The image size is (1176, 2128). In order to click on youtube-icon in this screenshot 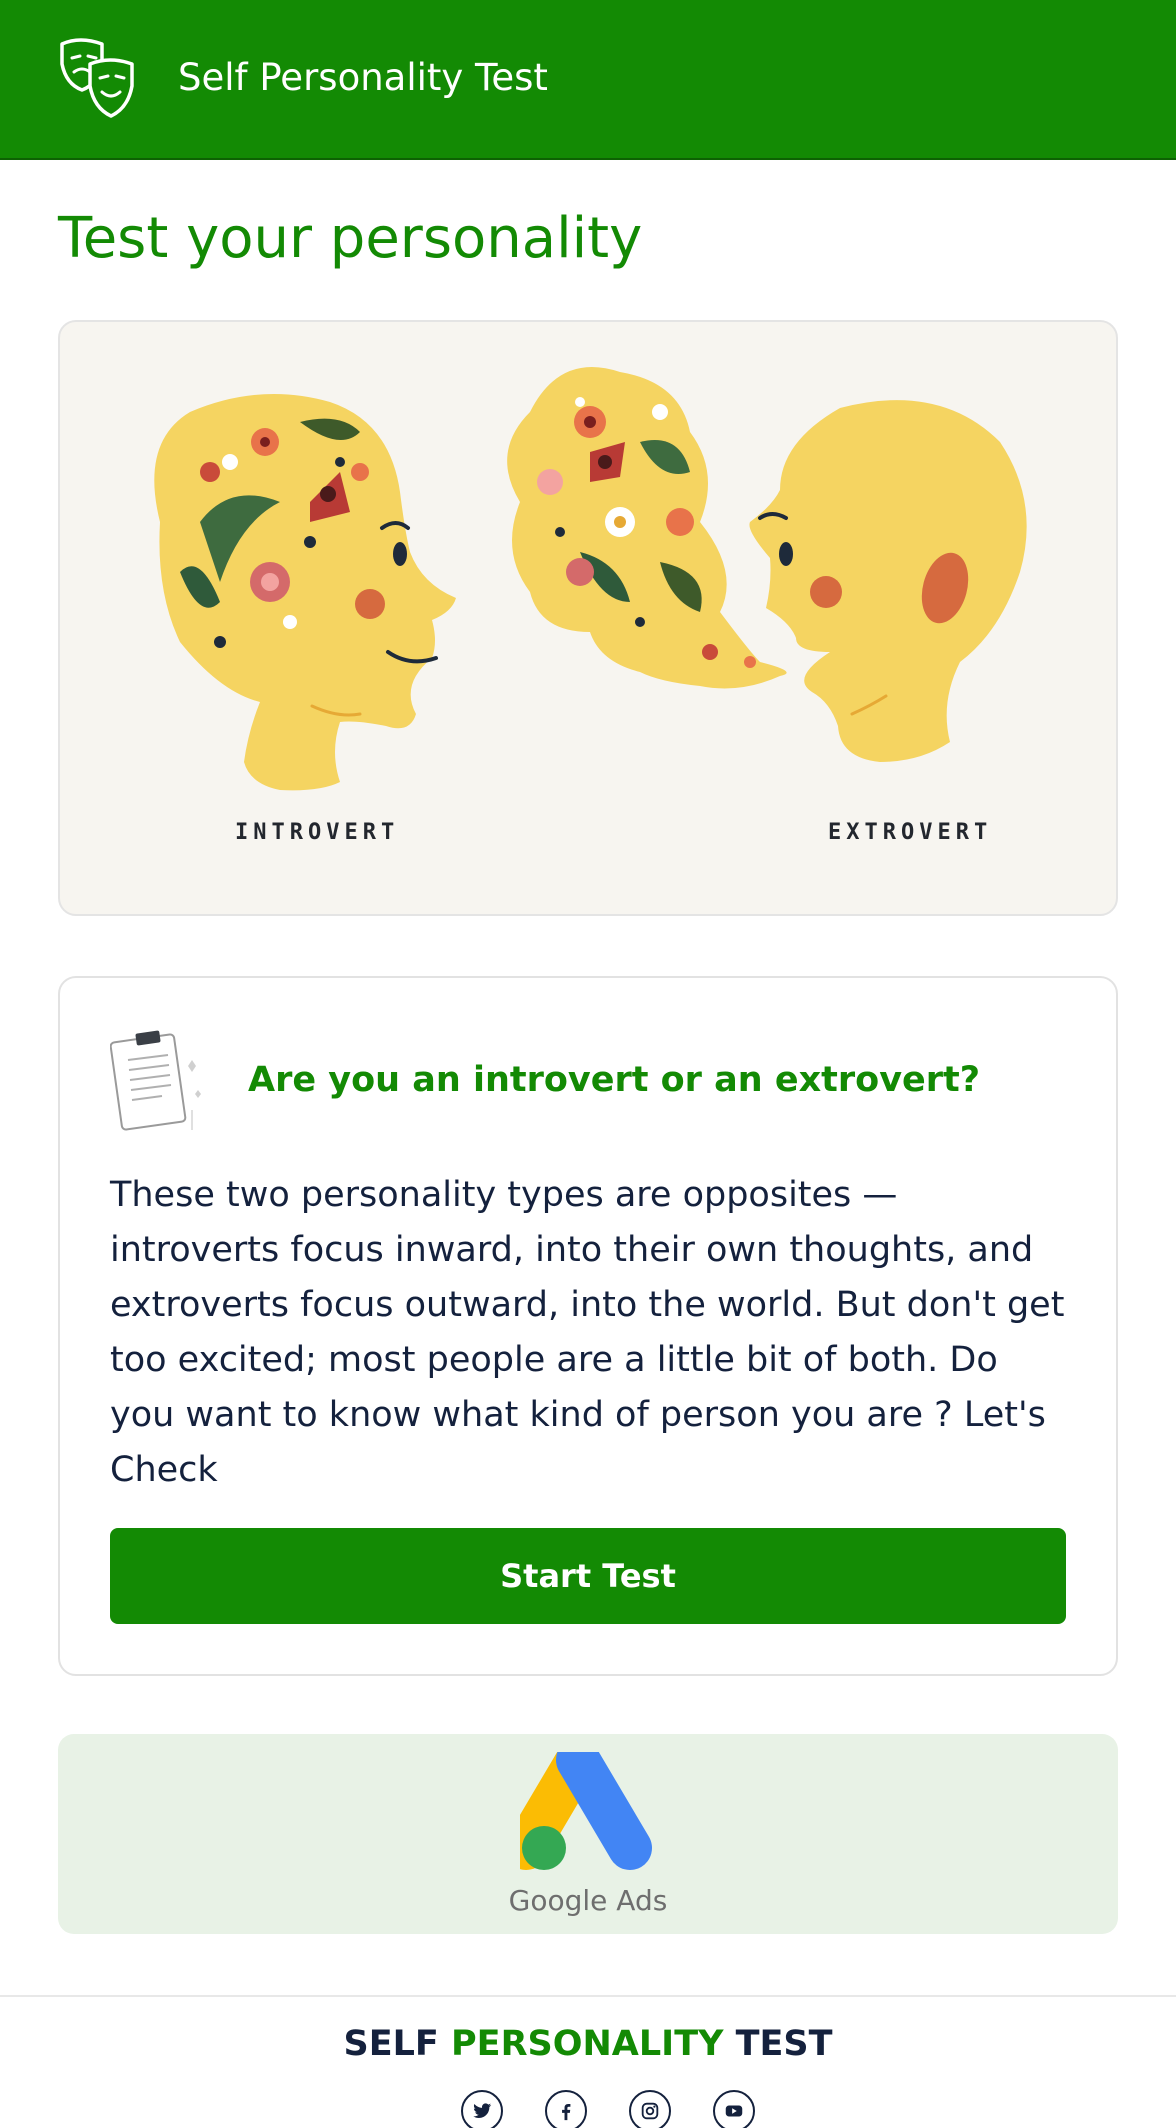, I will do `click(734, 2109)`.